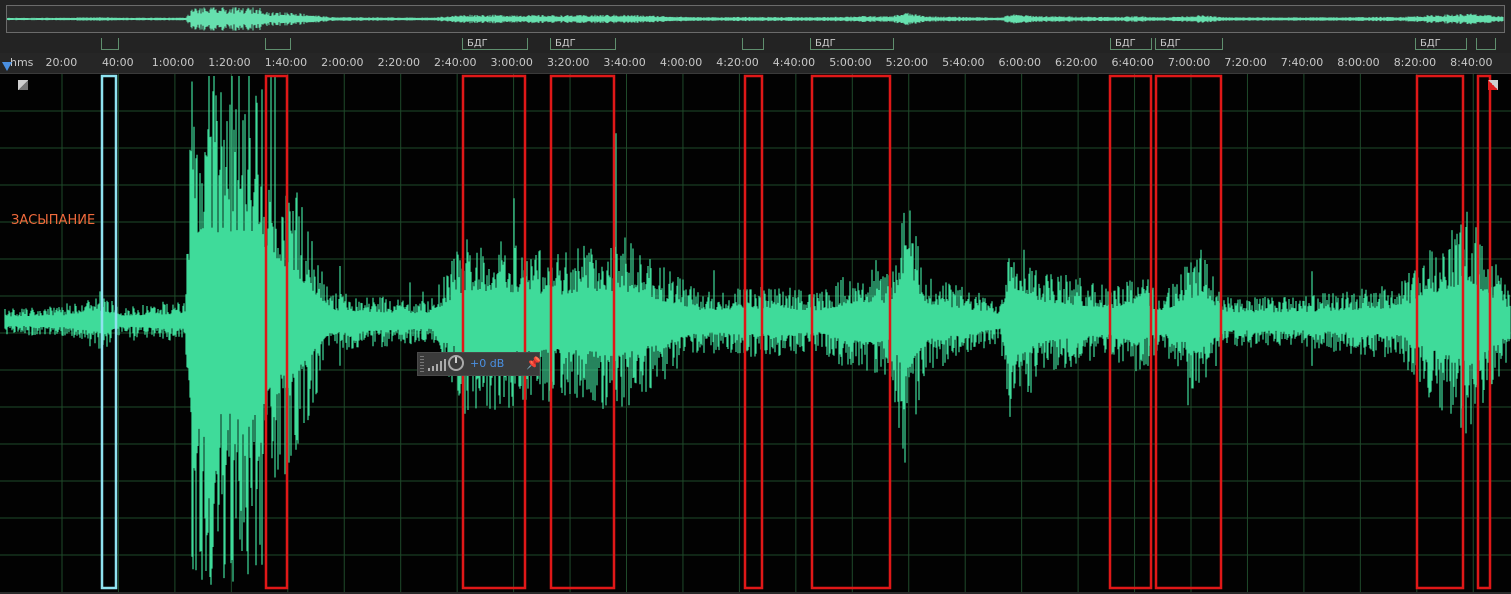 The height and width of the screenshot is (594, 1511). What do you see at coordinates (1471, 62) in the screenshot?
I see `ruler-tick-label: 8:40:00` at bounding box center [1471, 62].